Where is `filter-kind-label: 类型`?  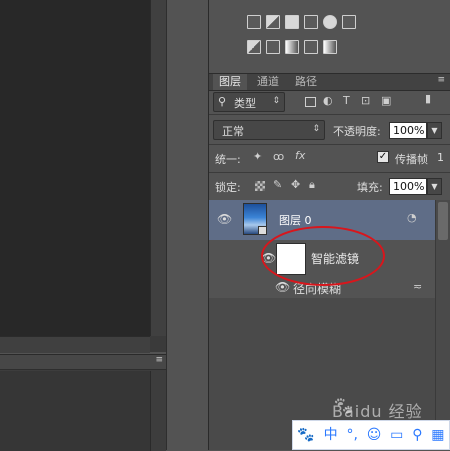 filter-kind-label: 类型 is located at coordinates (245, 103).